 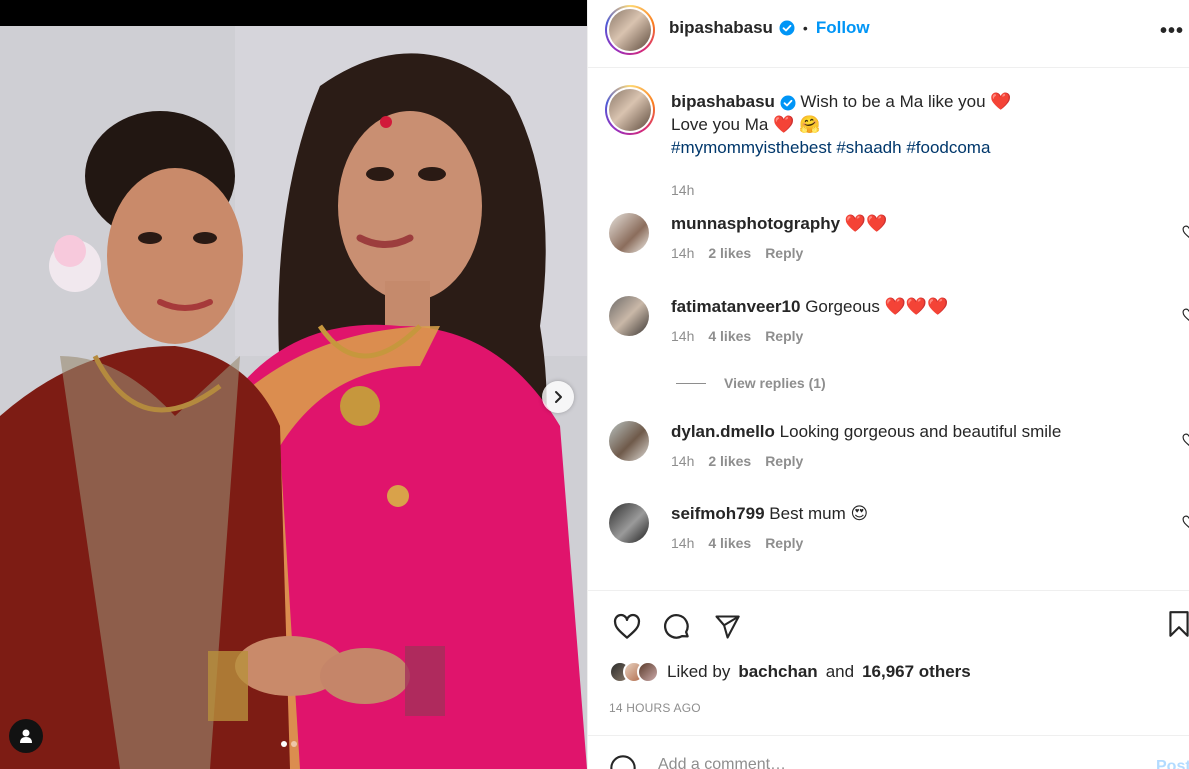 What do you see at coordinates (916, 672) in the screenshot?
I see `likes-count-link: 16,967 others` at bounding box center [916, 672].